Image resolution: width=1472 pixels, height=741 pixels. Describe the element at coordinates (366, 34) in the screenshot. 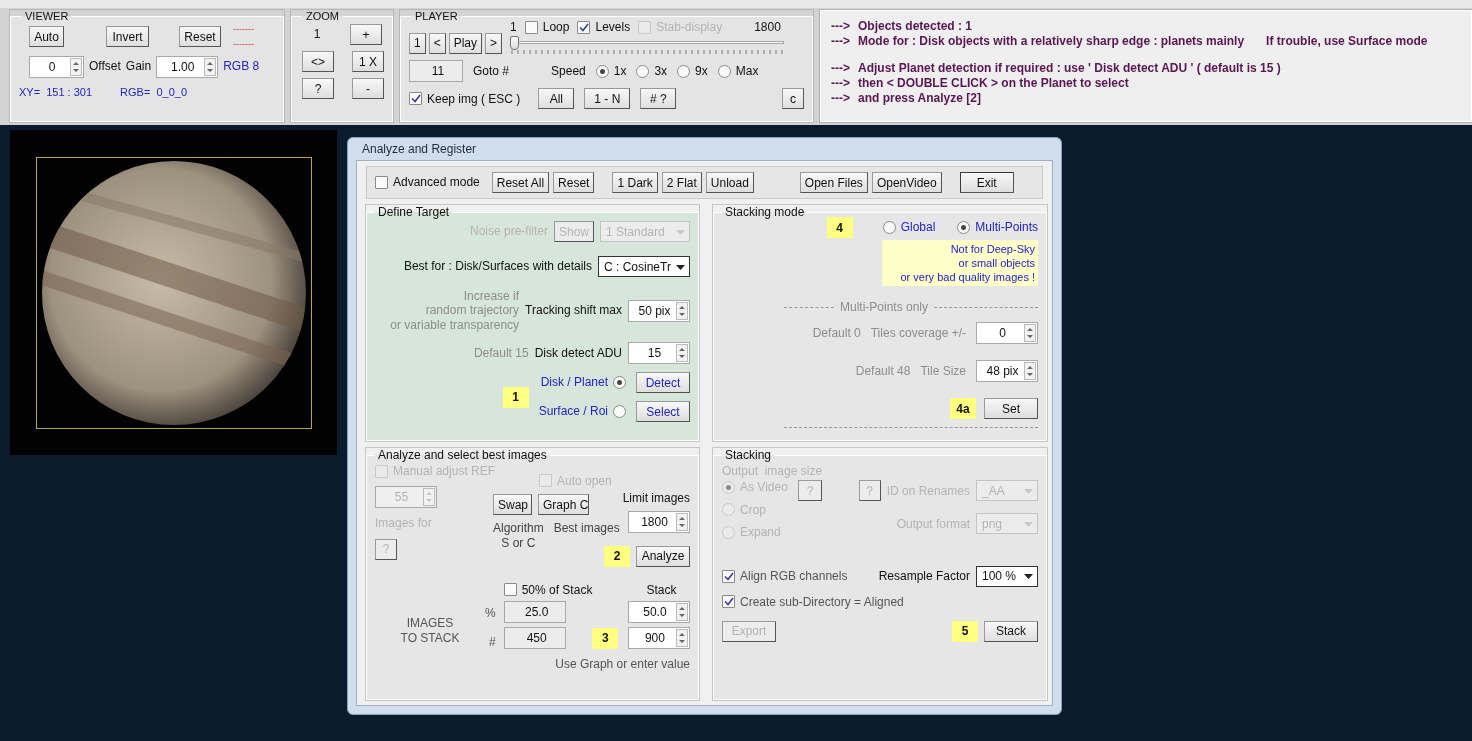

I see `zoom-in-button: +` at that location.